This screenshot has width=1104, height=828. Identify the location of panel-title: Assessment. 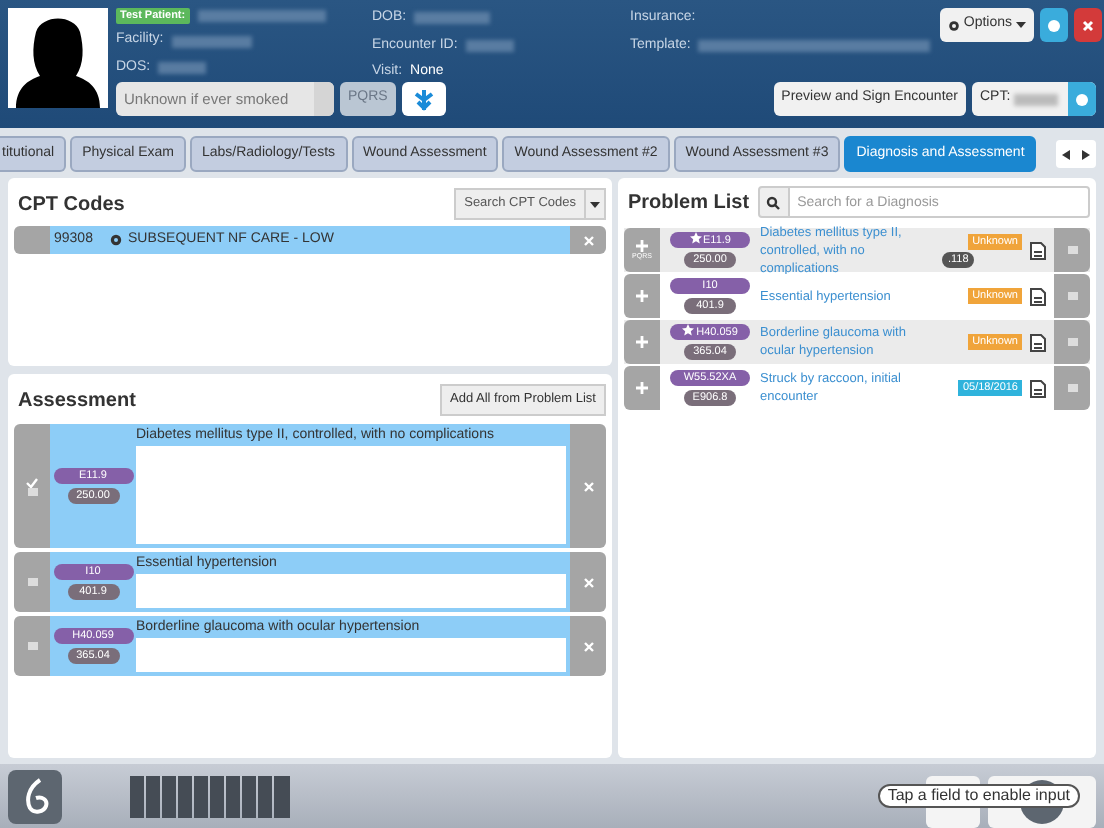
(76, 401).